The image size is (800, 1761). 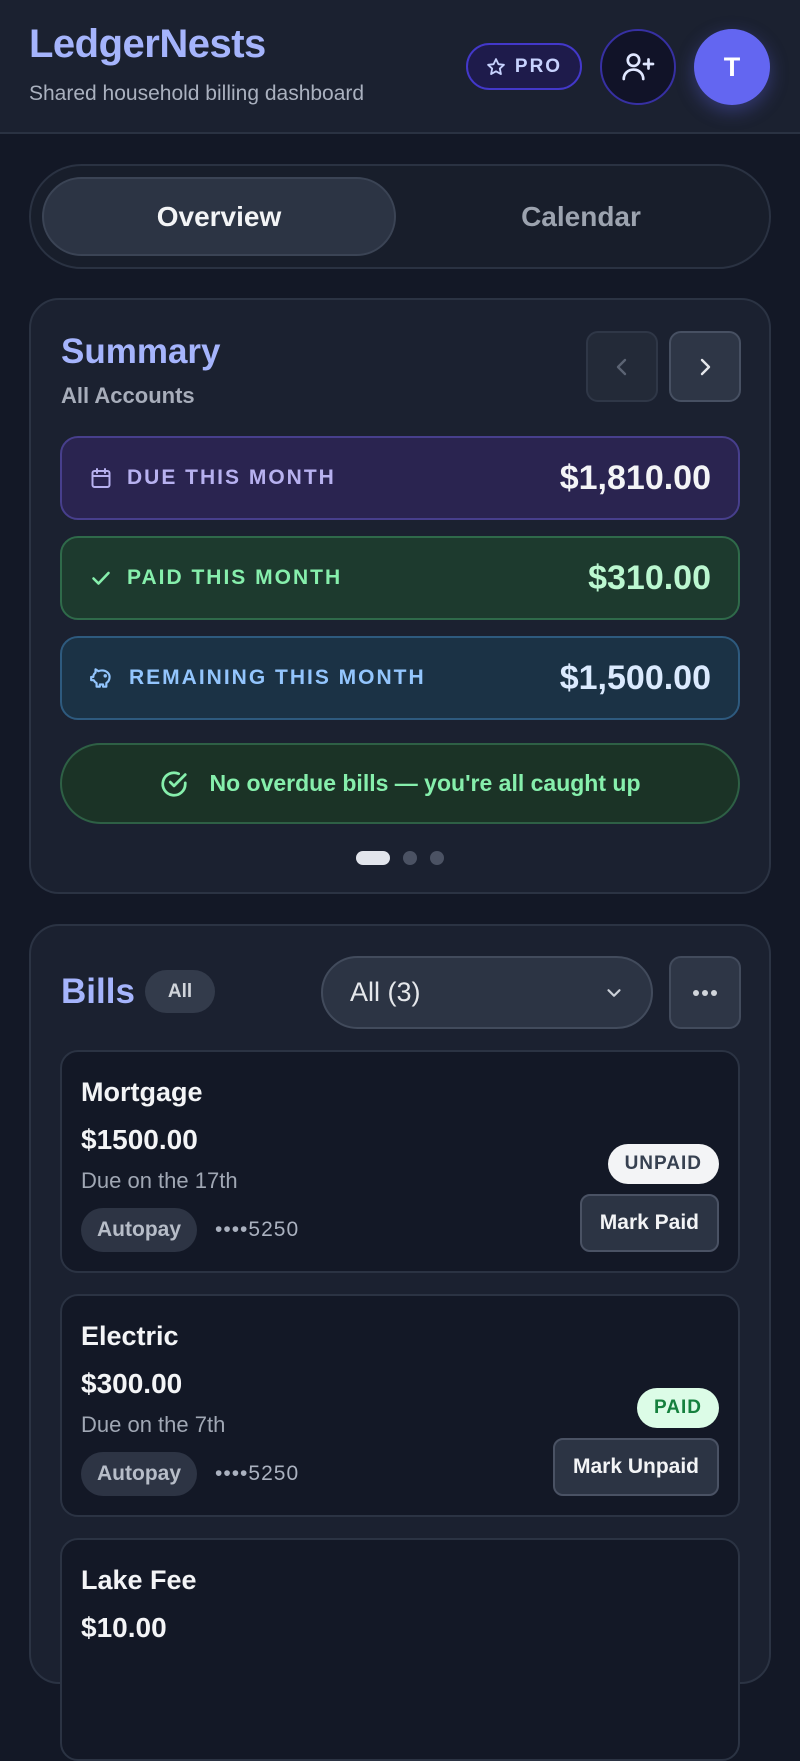 I want to click on stat-amount: $1,500.00, so click(x=635, y=677).